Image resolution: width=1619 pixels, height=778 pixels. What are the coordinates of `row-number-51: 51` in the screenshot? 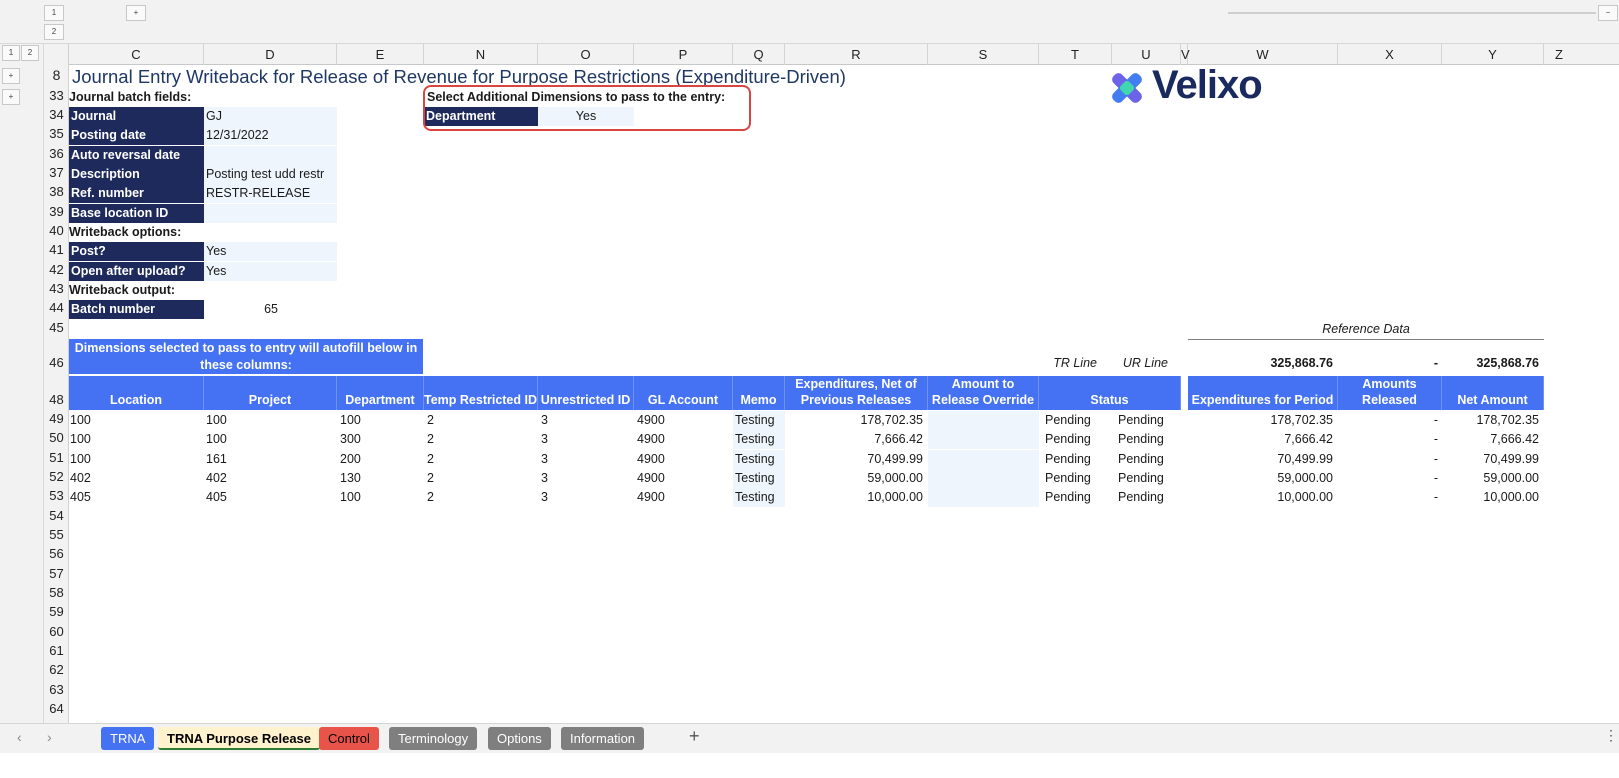 It's located at (56, 457).